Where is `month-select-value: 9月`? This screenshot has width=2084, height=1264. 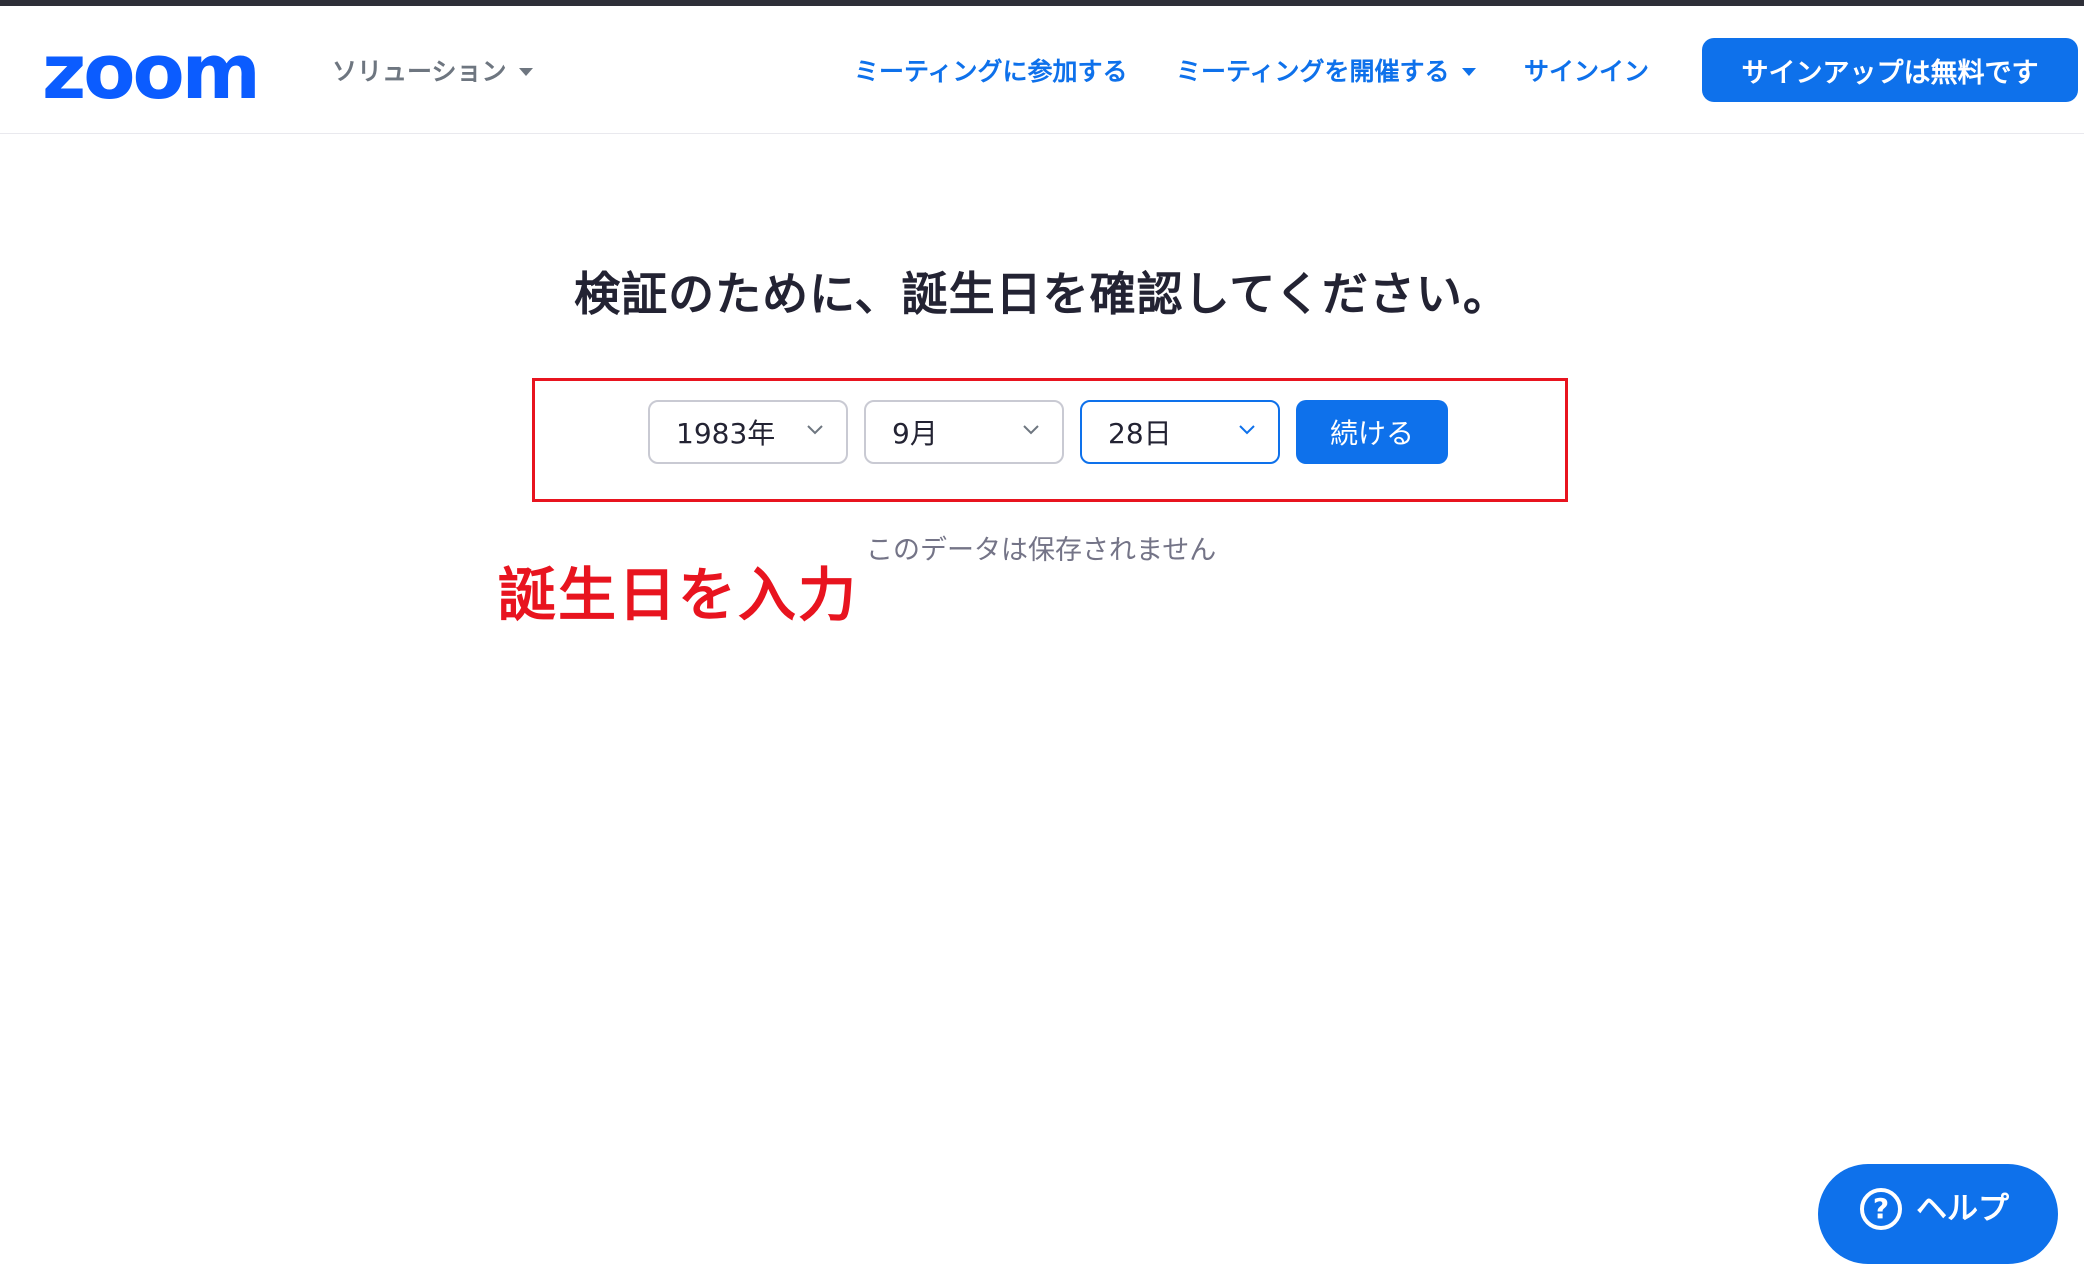 month-select-value: 9月 is located at coordinates (915, 433).